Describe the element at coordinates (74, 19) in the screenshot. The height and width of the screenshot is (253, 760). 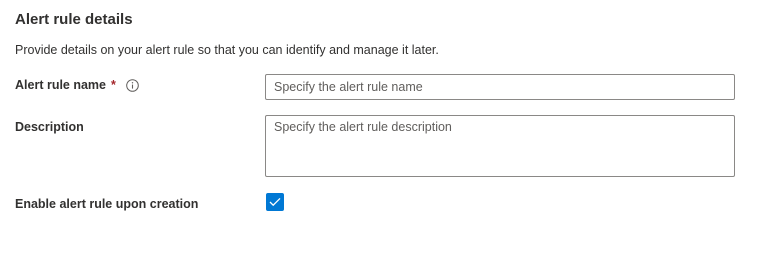
I see `section-title: Alert rule details` at that location.